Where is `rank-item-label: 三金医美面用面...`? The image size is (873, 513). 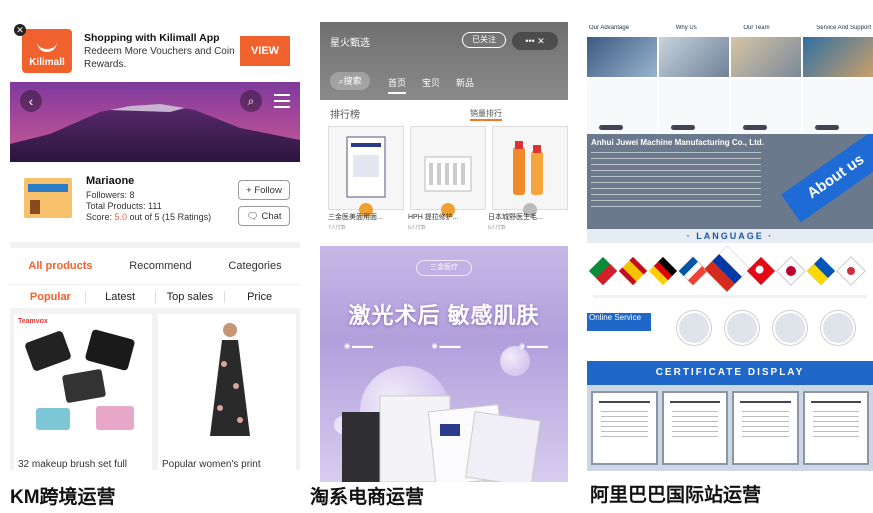
rank-item-label: 三金医美面用面... is located at coordinates (355, 217).